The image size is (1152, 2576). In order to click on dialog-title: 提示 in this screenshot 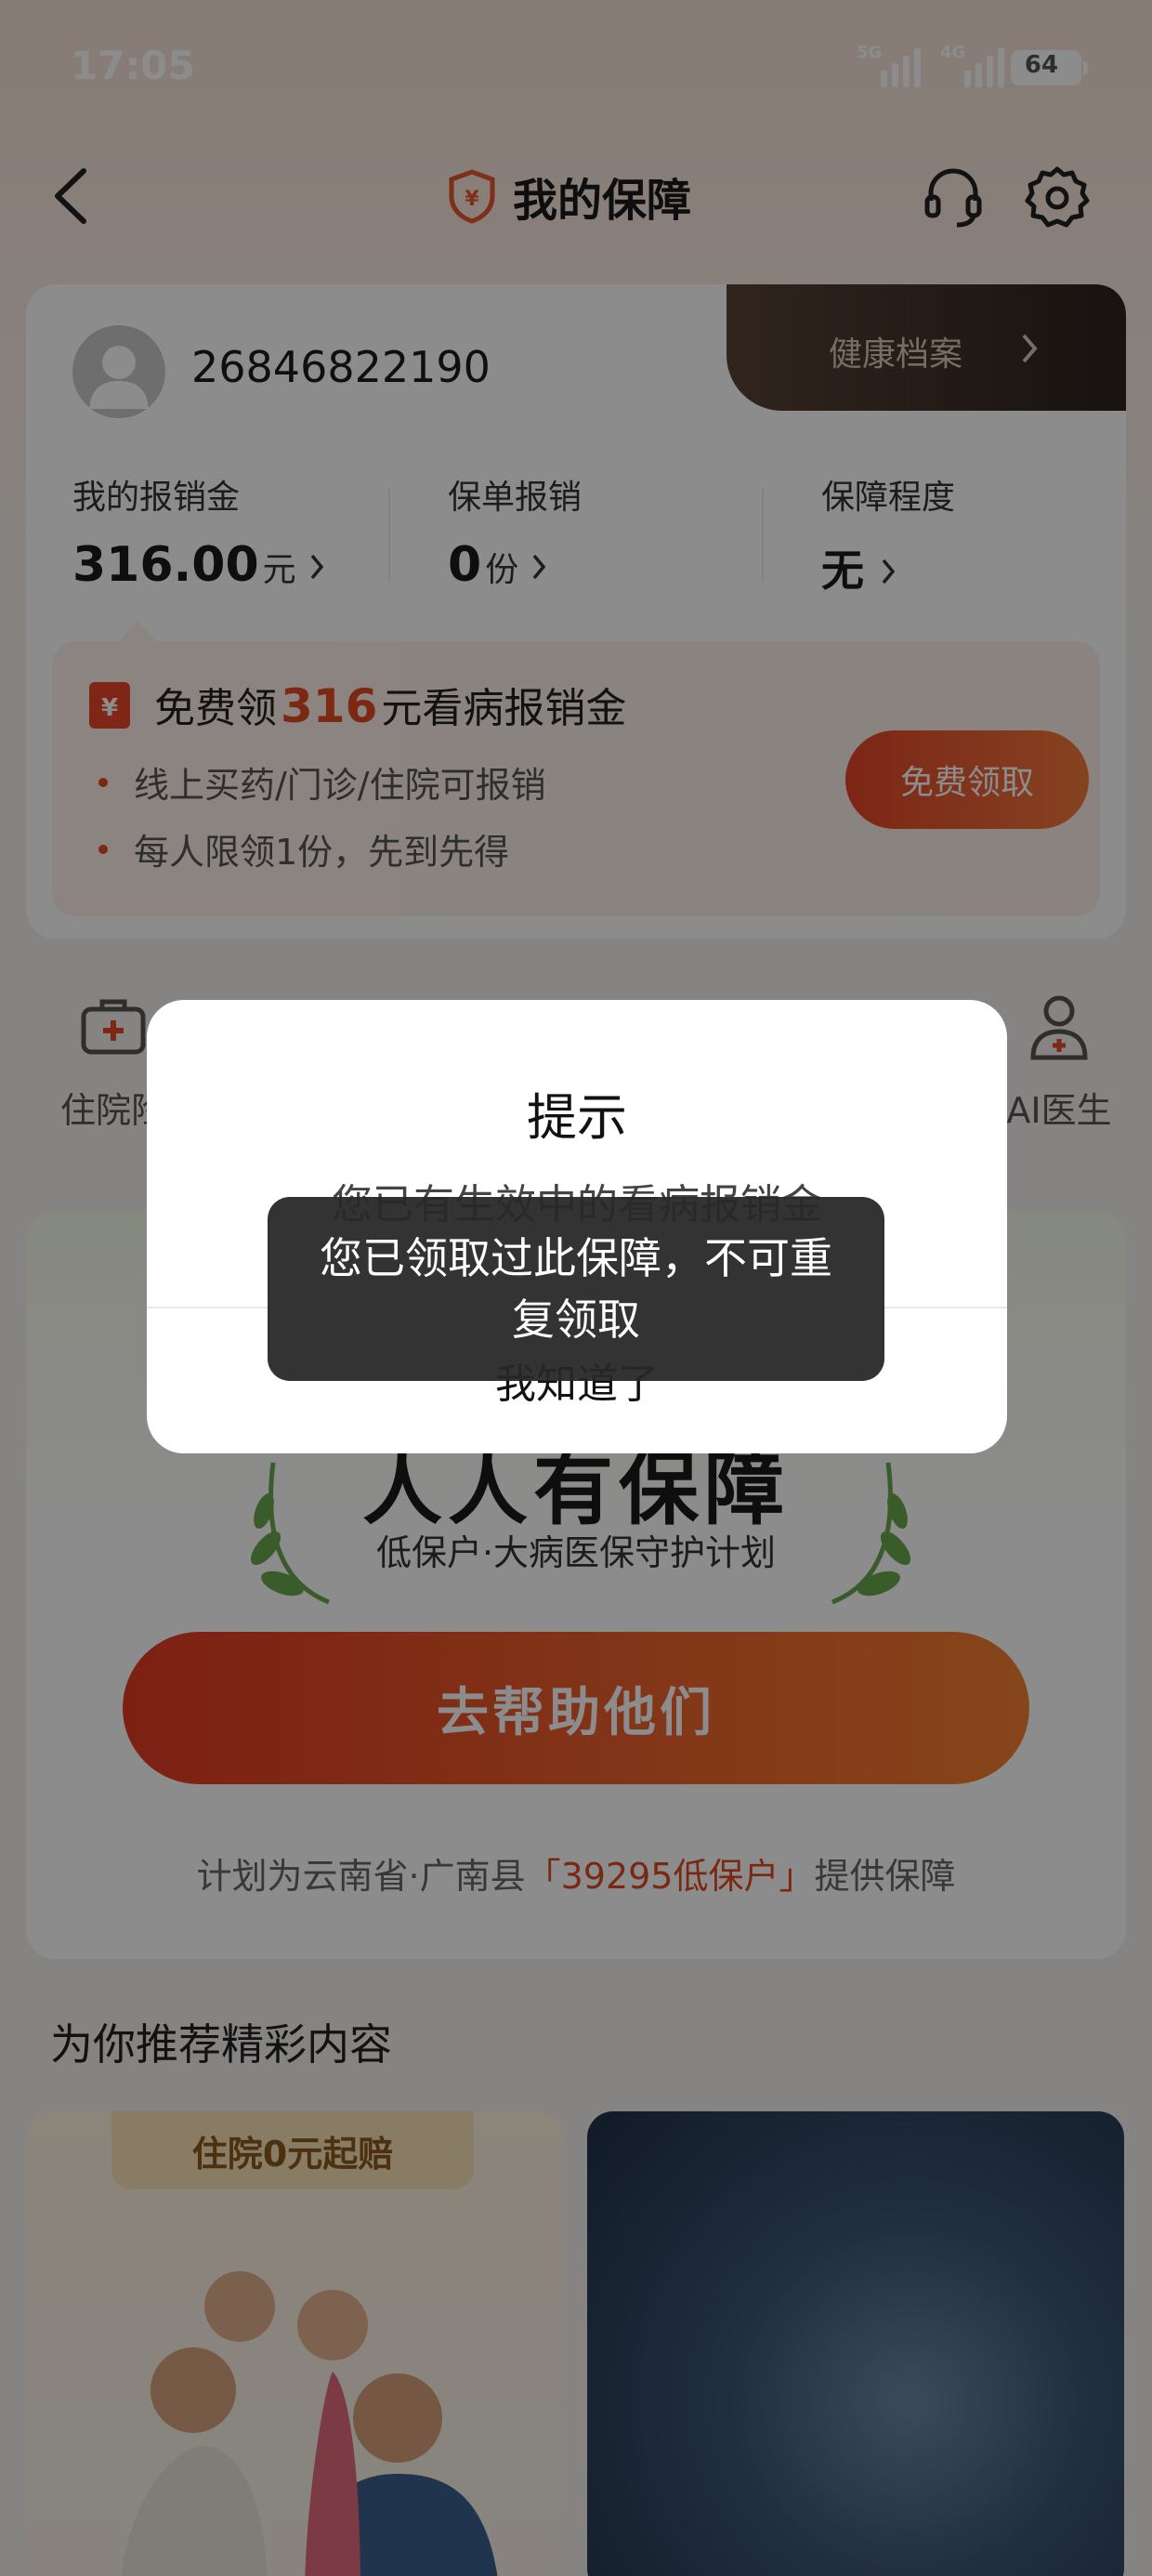, I will do `click(577, 1117)`.